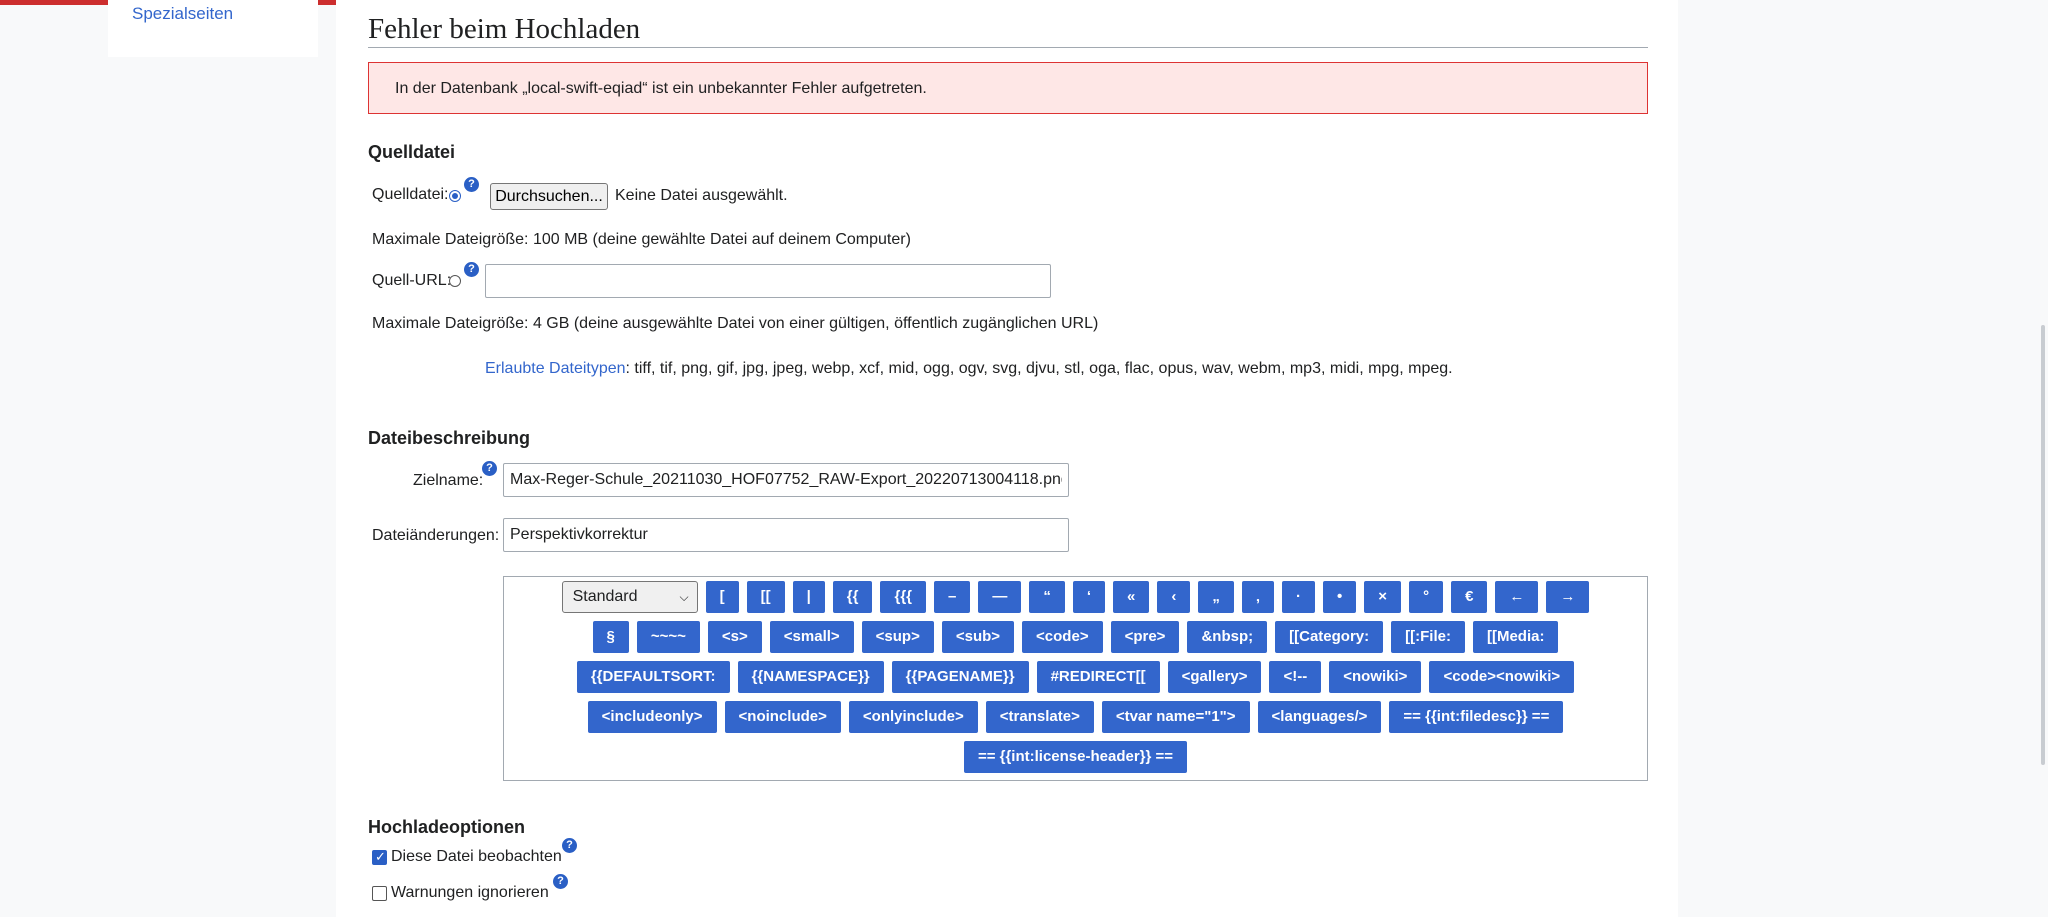 Image resolution: width=2048 pixels, height=917 pixels. Describe the element at coordinates (810, 677) in the screenshot. I see `edittools-button: {{NAMESPACE}}` at that location.